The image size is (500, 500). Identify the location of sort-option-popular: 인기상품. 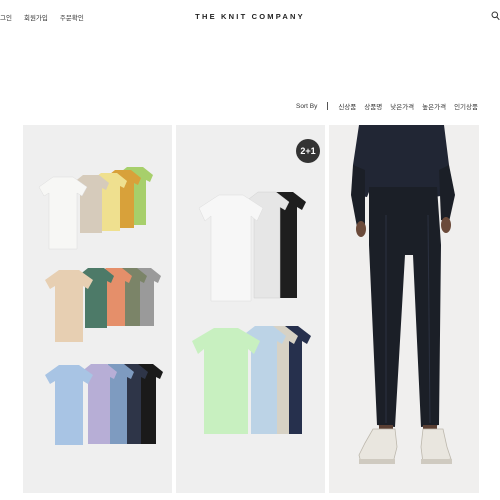
(466, 106).